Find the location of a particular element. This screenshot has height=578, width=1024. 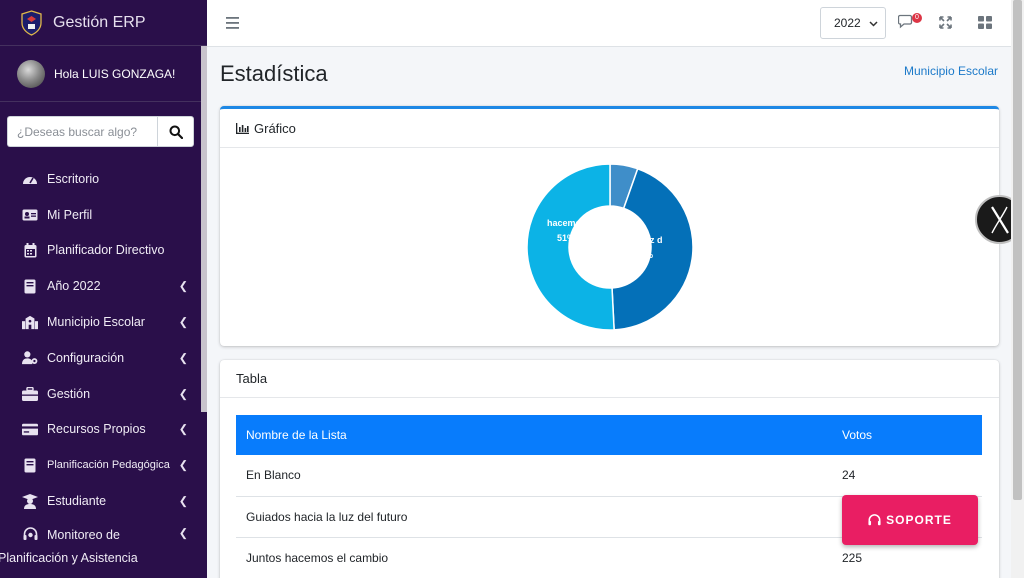

sidebar-item-label: Planificación Pedagógica is located at coordinates (108, 465).